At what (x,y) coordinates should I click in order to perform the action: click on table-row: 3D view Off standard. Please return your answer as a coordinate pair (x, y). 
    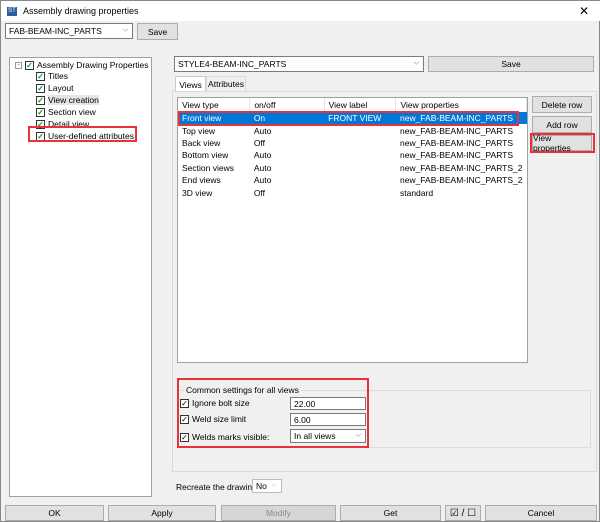
    Looking at the image, I should click on (352, 192).